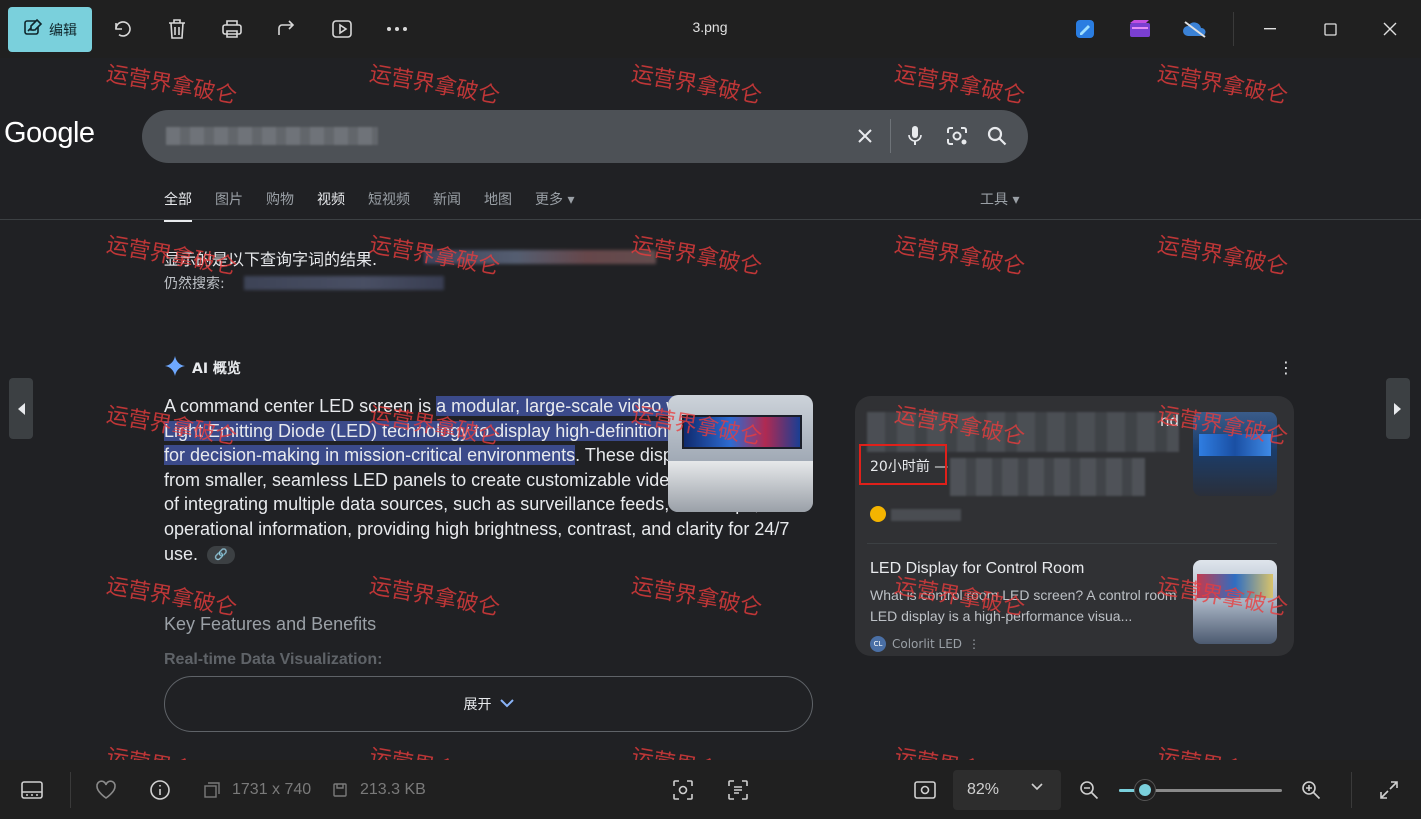 This screenshot has width=1421, height=819. What do you see at coordinates (106, 790) in the screenshot?
I see `favorite-heart-icon` at bounding box center [106, 790].